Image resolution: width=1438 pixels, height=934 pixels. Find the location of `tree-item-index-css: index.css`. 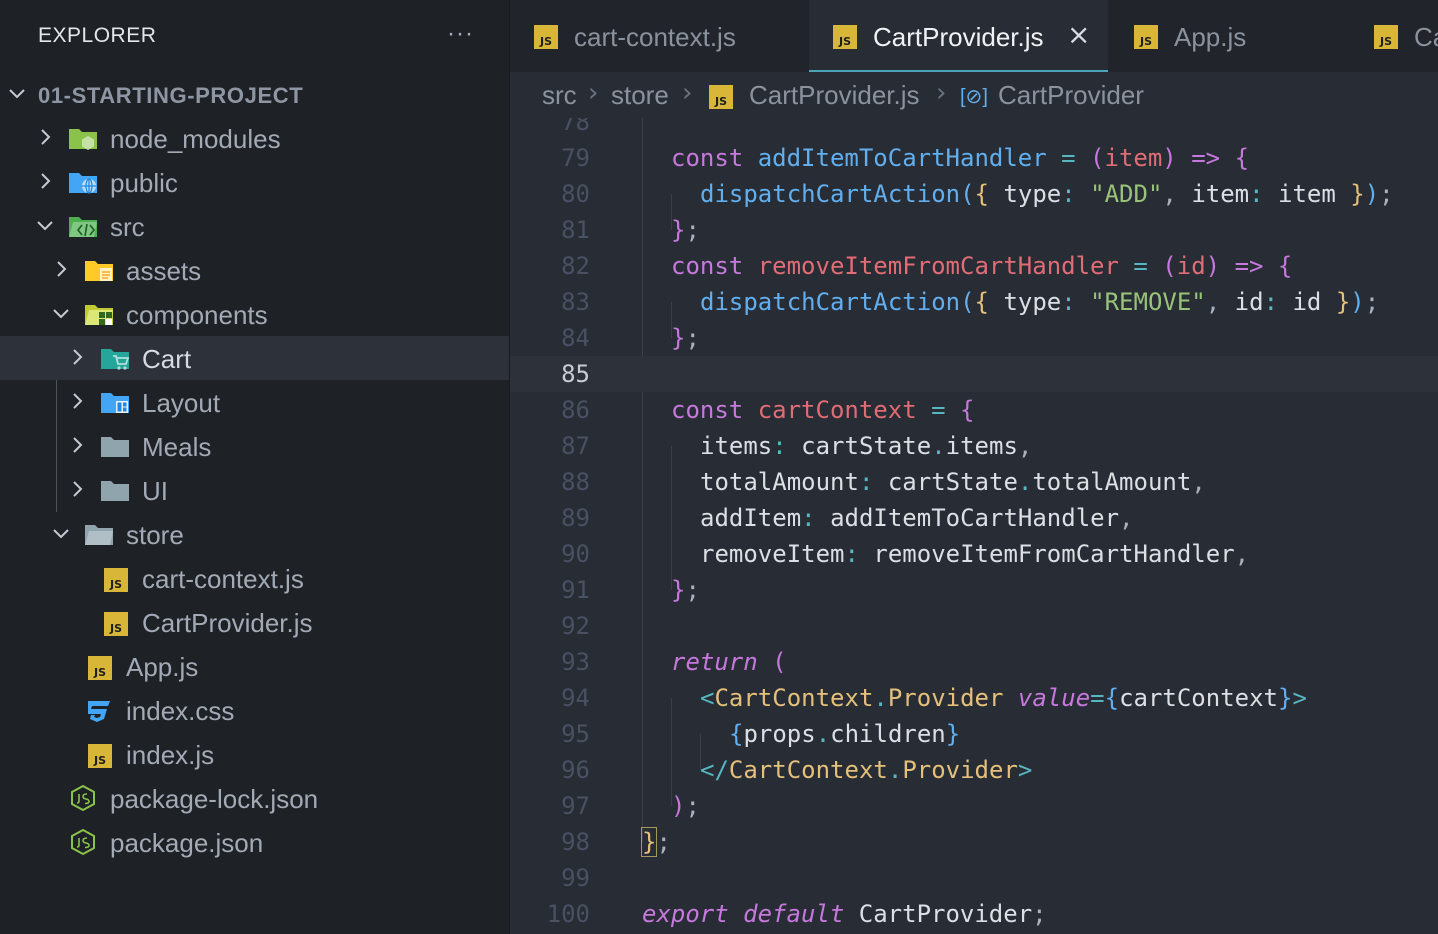

tree-item-index-css: index.css is located at coordinates (254, 710).